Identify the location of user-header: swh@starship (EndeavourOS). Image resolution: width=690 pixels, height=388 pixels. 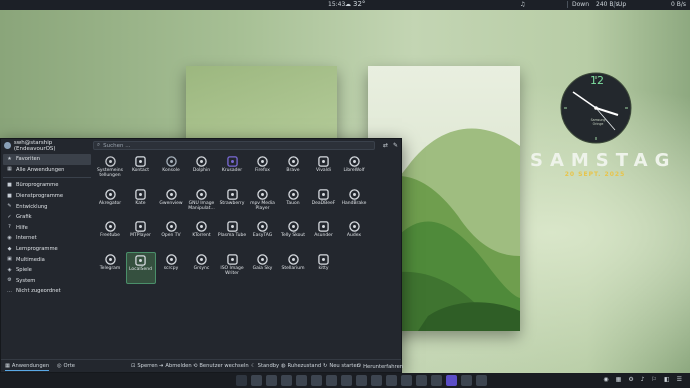
(47, 145).